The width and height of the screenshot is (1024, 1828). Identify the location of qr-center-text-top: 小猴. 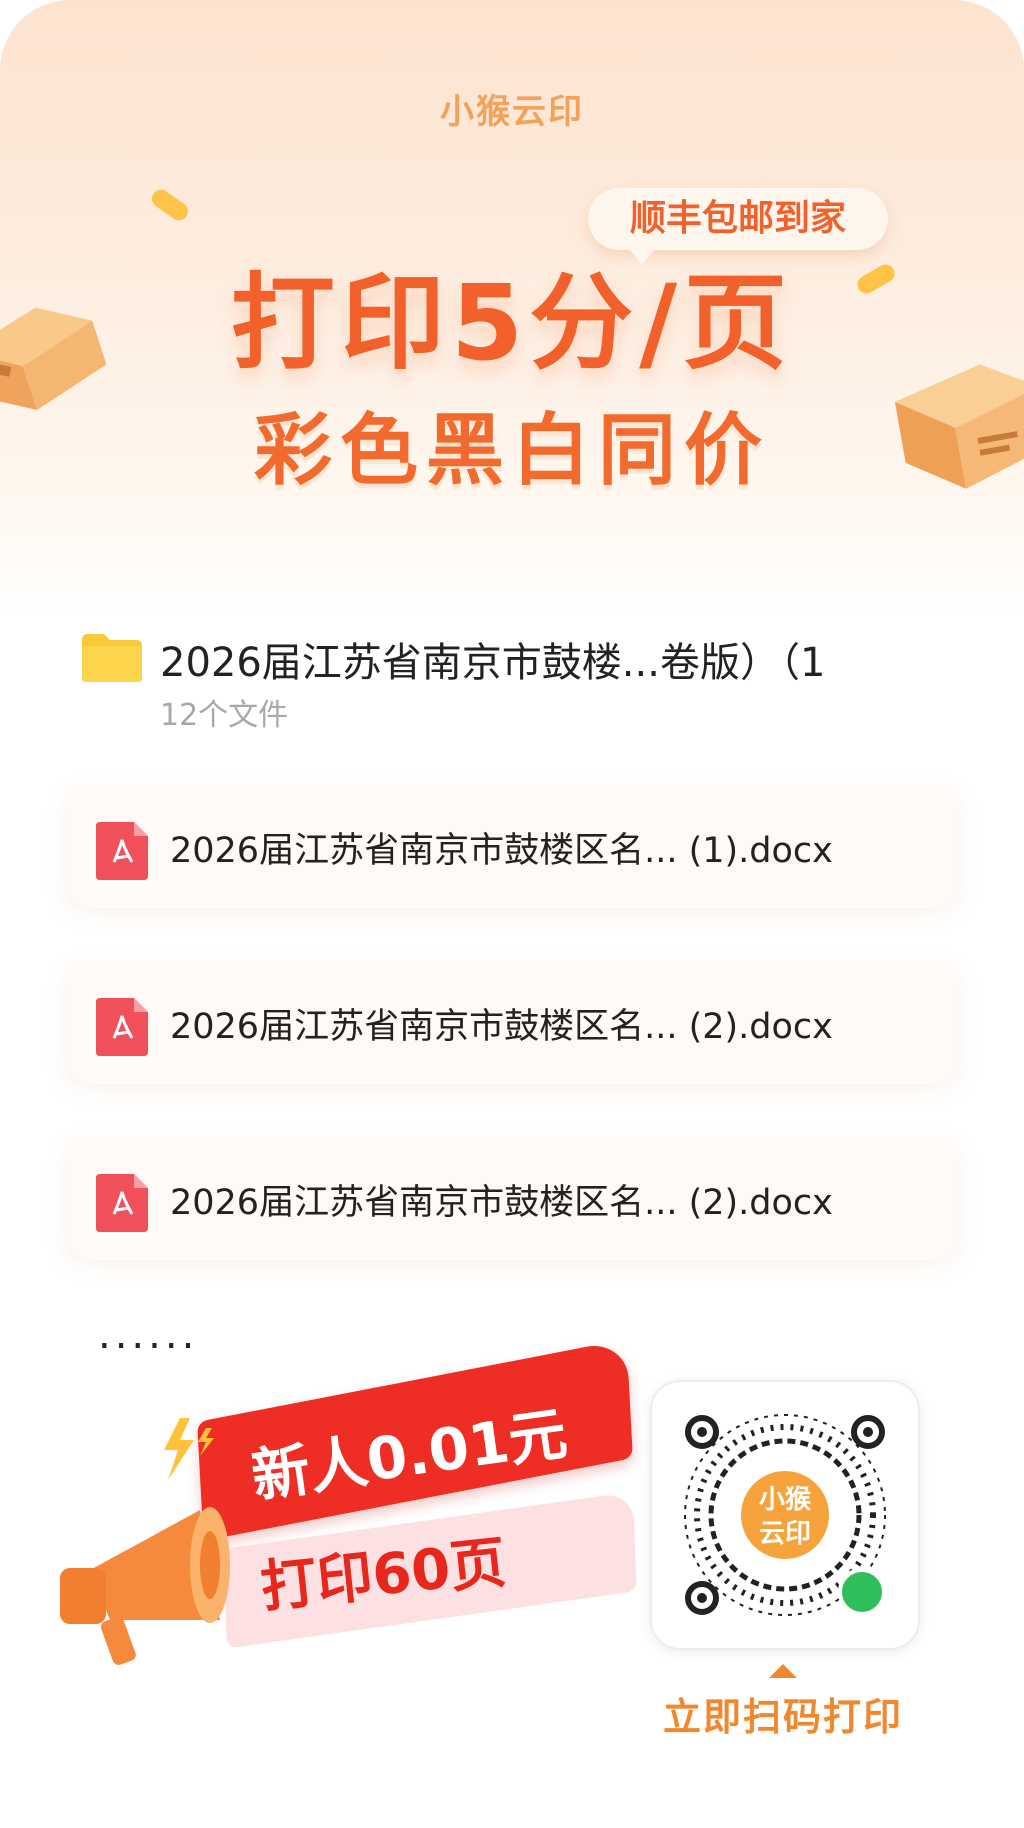
(784, 1500).